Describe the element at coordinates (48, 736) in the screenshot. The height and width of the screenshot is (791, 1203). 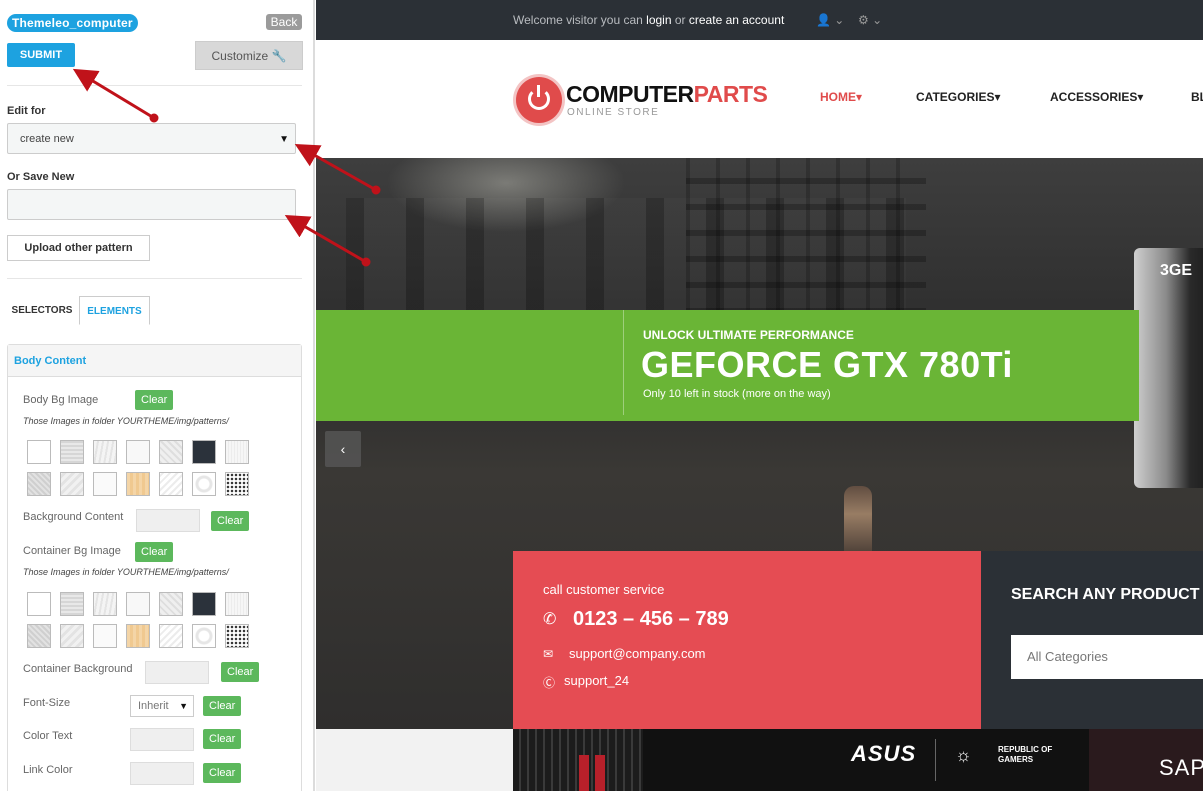
I see `color-text-label: Color Text` at that location.